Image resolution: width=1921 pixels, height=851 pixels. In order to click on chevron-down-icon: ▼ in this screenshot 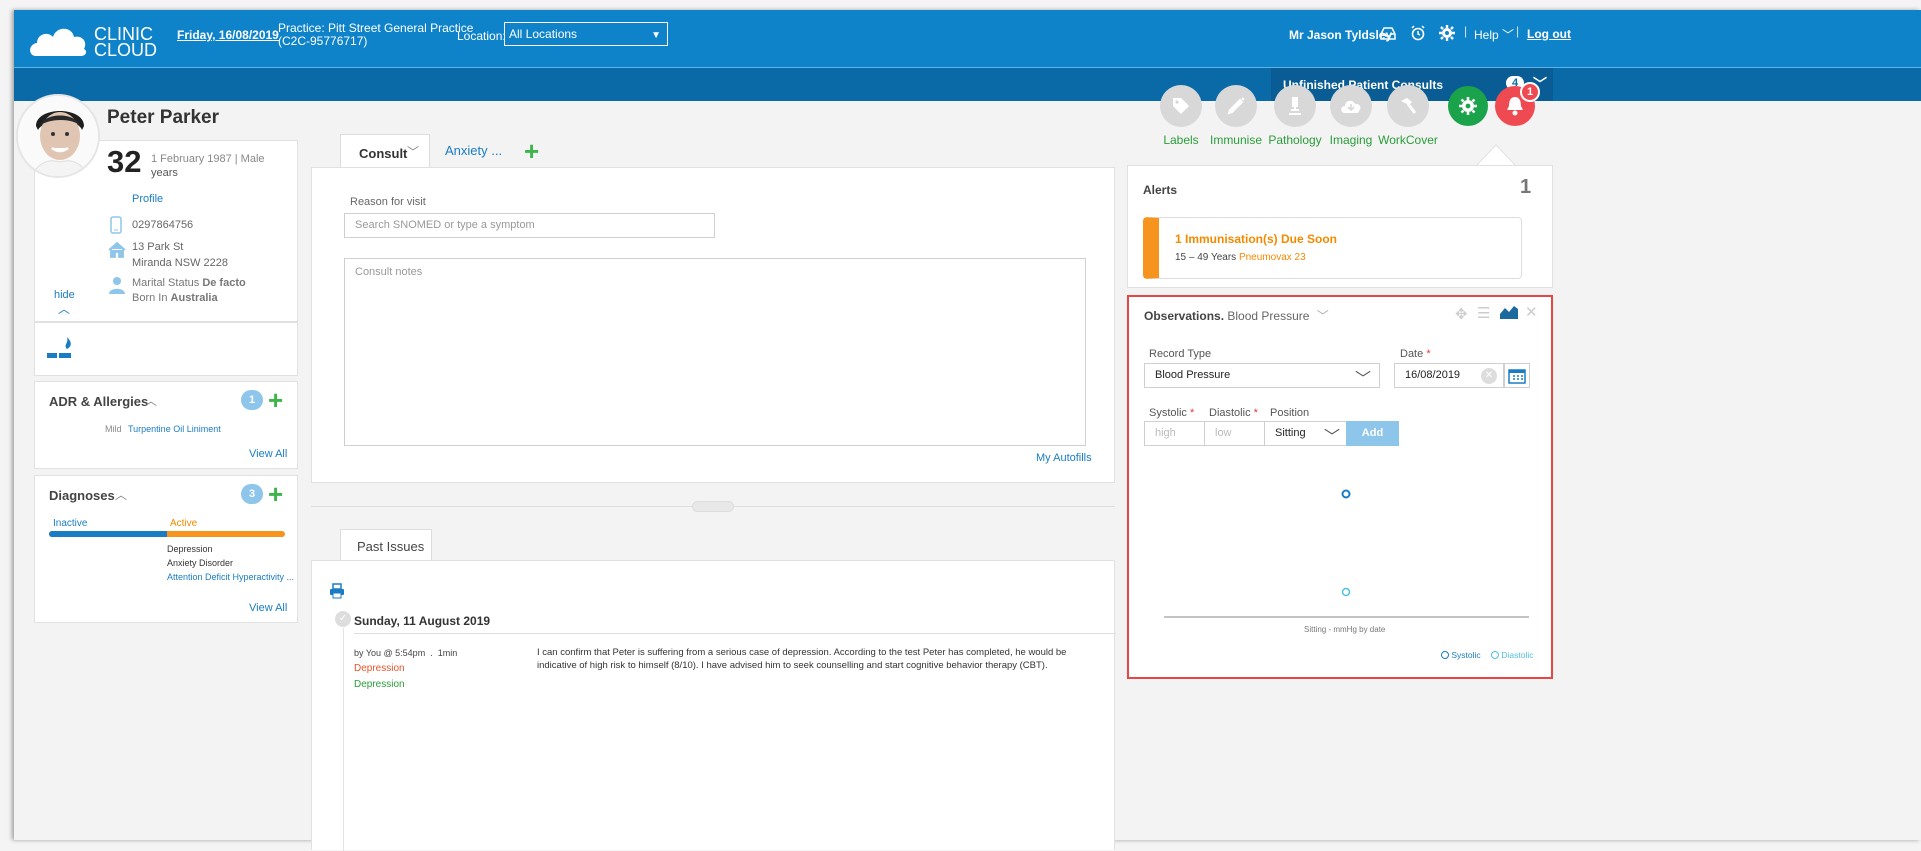, I will do `click(656, 35)`.